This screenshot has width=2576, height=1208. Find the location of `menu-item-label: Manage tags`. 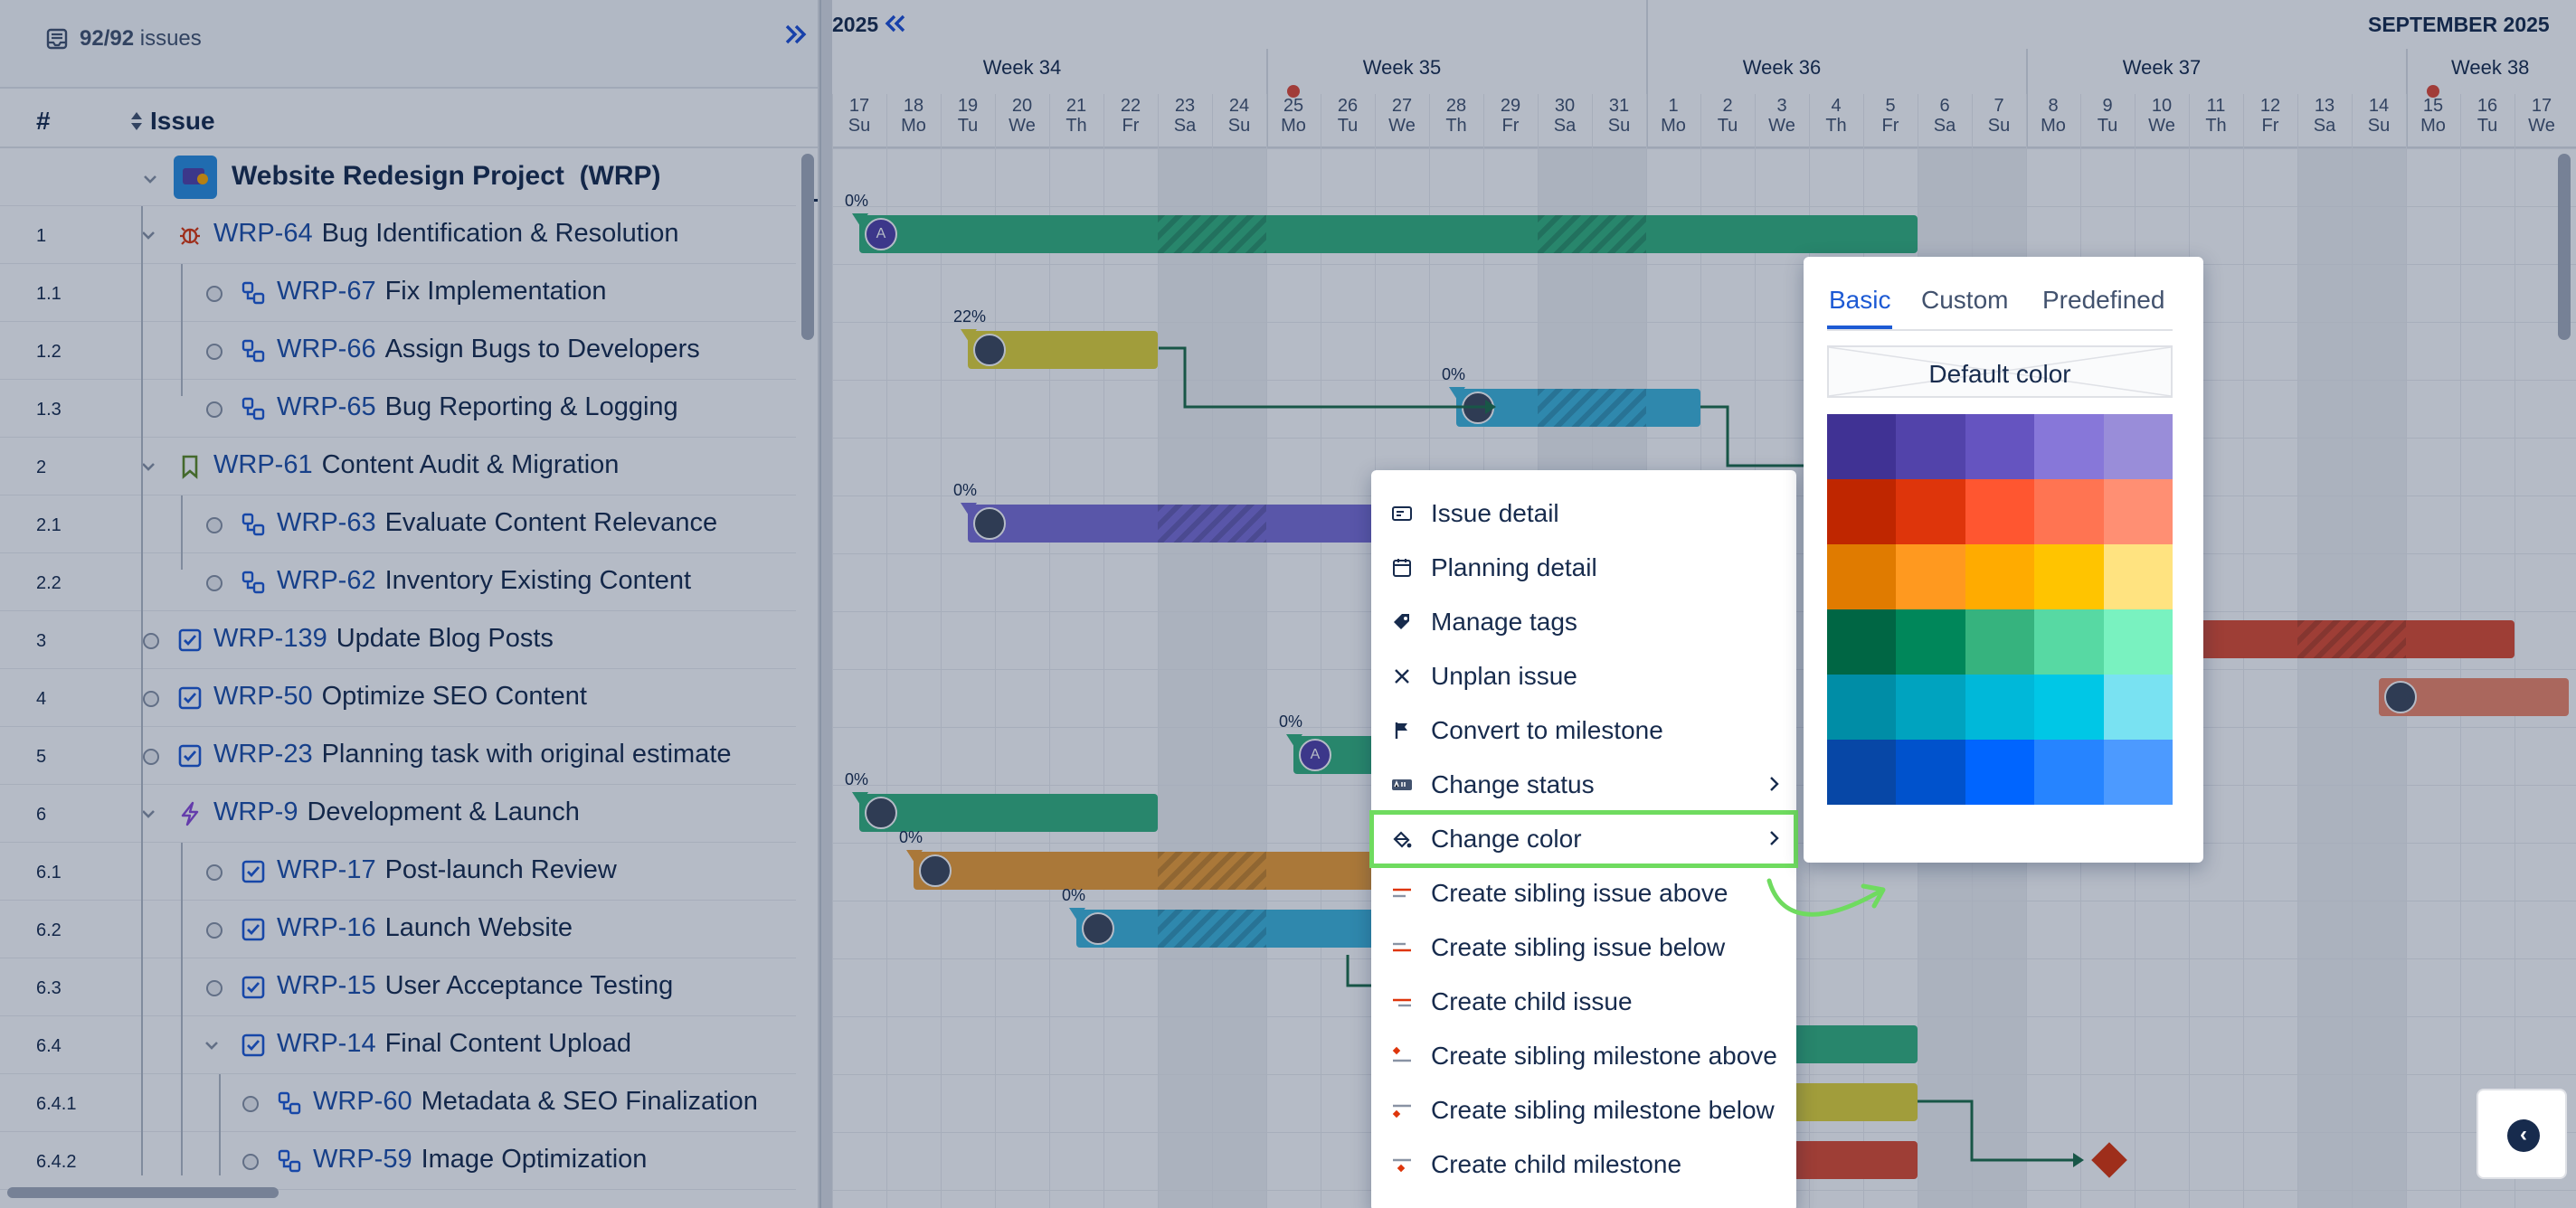

menu-item-label: Manage tags is located at coordinates (1504, 622).